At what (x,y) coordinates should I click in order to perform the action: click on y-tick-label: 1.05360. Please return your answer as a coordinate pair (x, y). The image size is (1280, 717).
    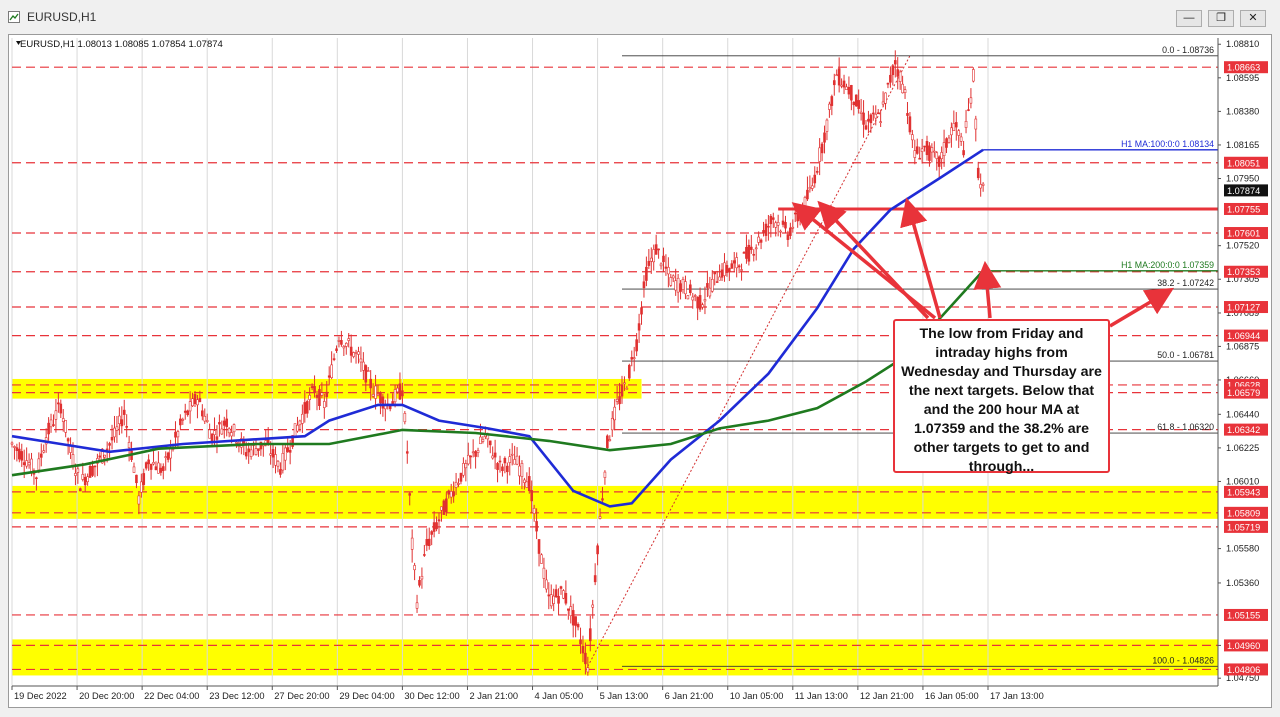
    Looking at the image, I should click on (1242, 583).